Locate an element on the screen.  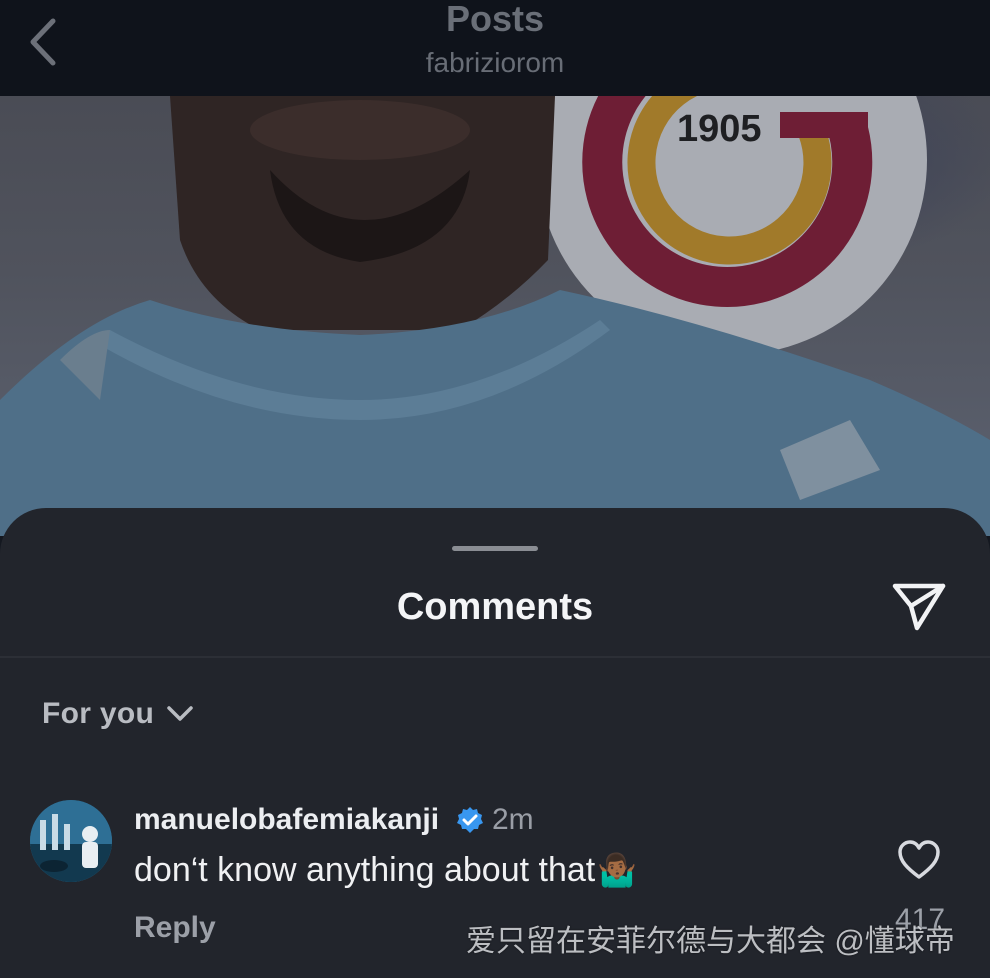
shrug-emoji: 🤷🏾‍♂️ is located at coordinates (617, 870).